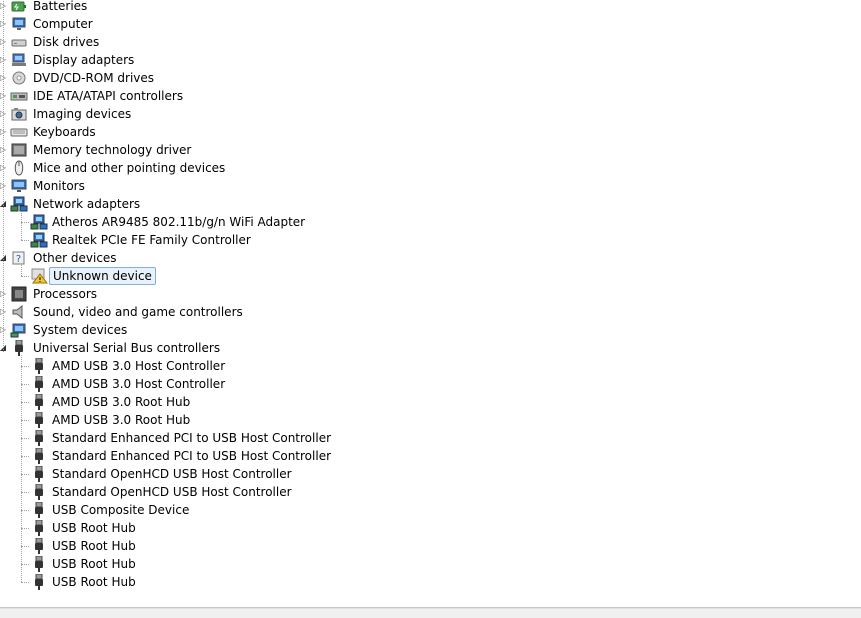  I want to click on tree-node: ▷ DVD/CD-ROM drives, so click(430, 78).